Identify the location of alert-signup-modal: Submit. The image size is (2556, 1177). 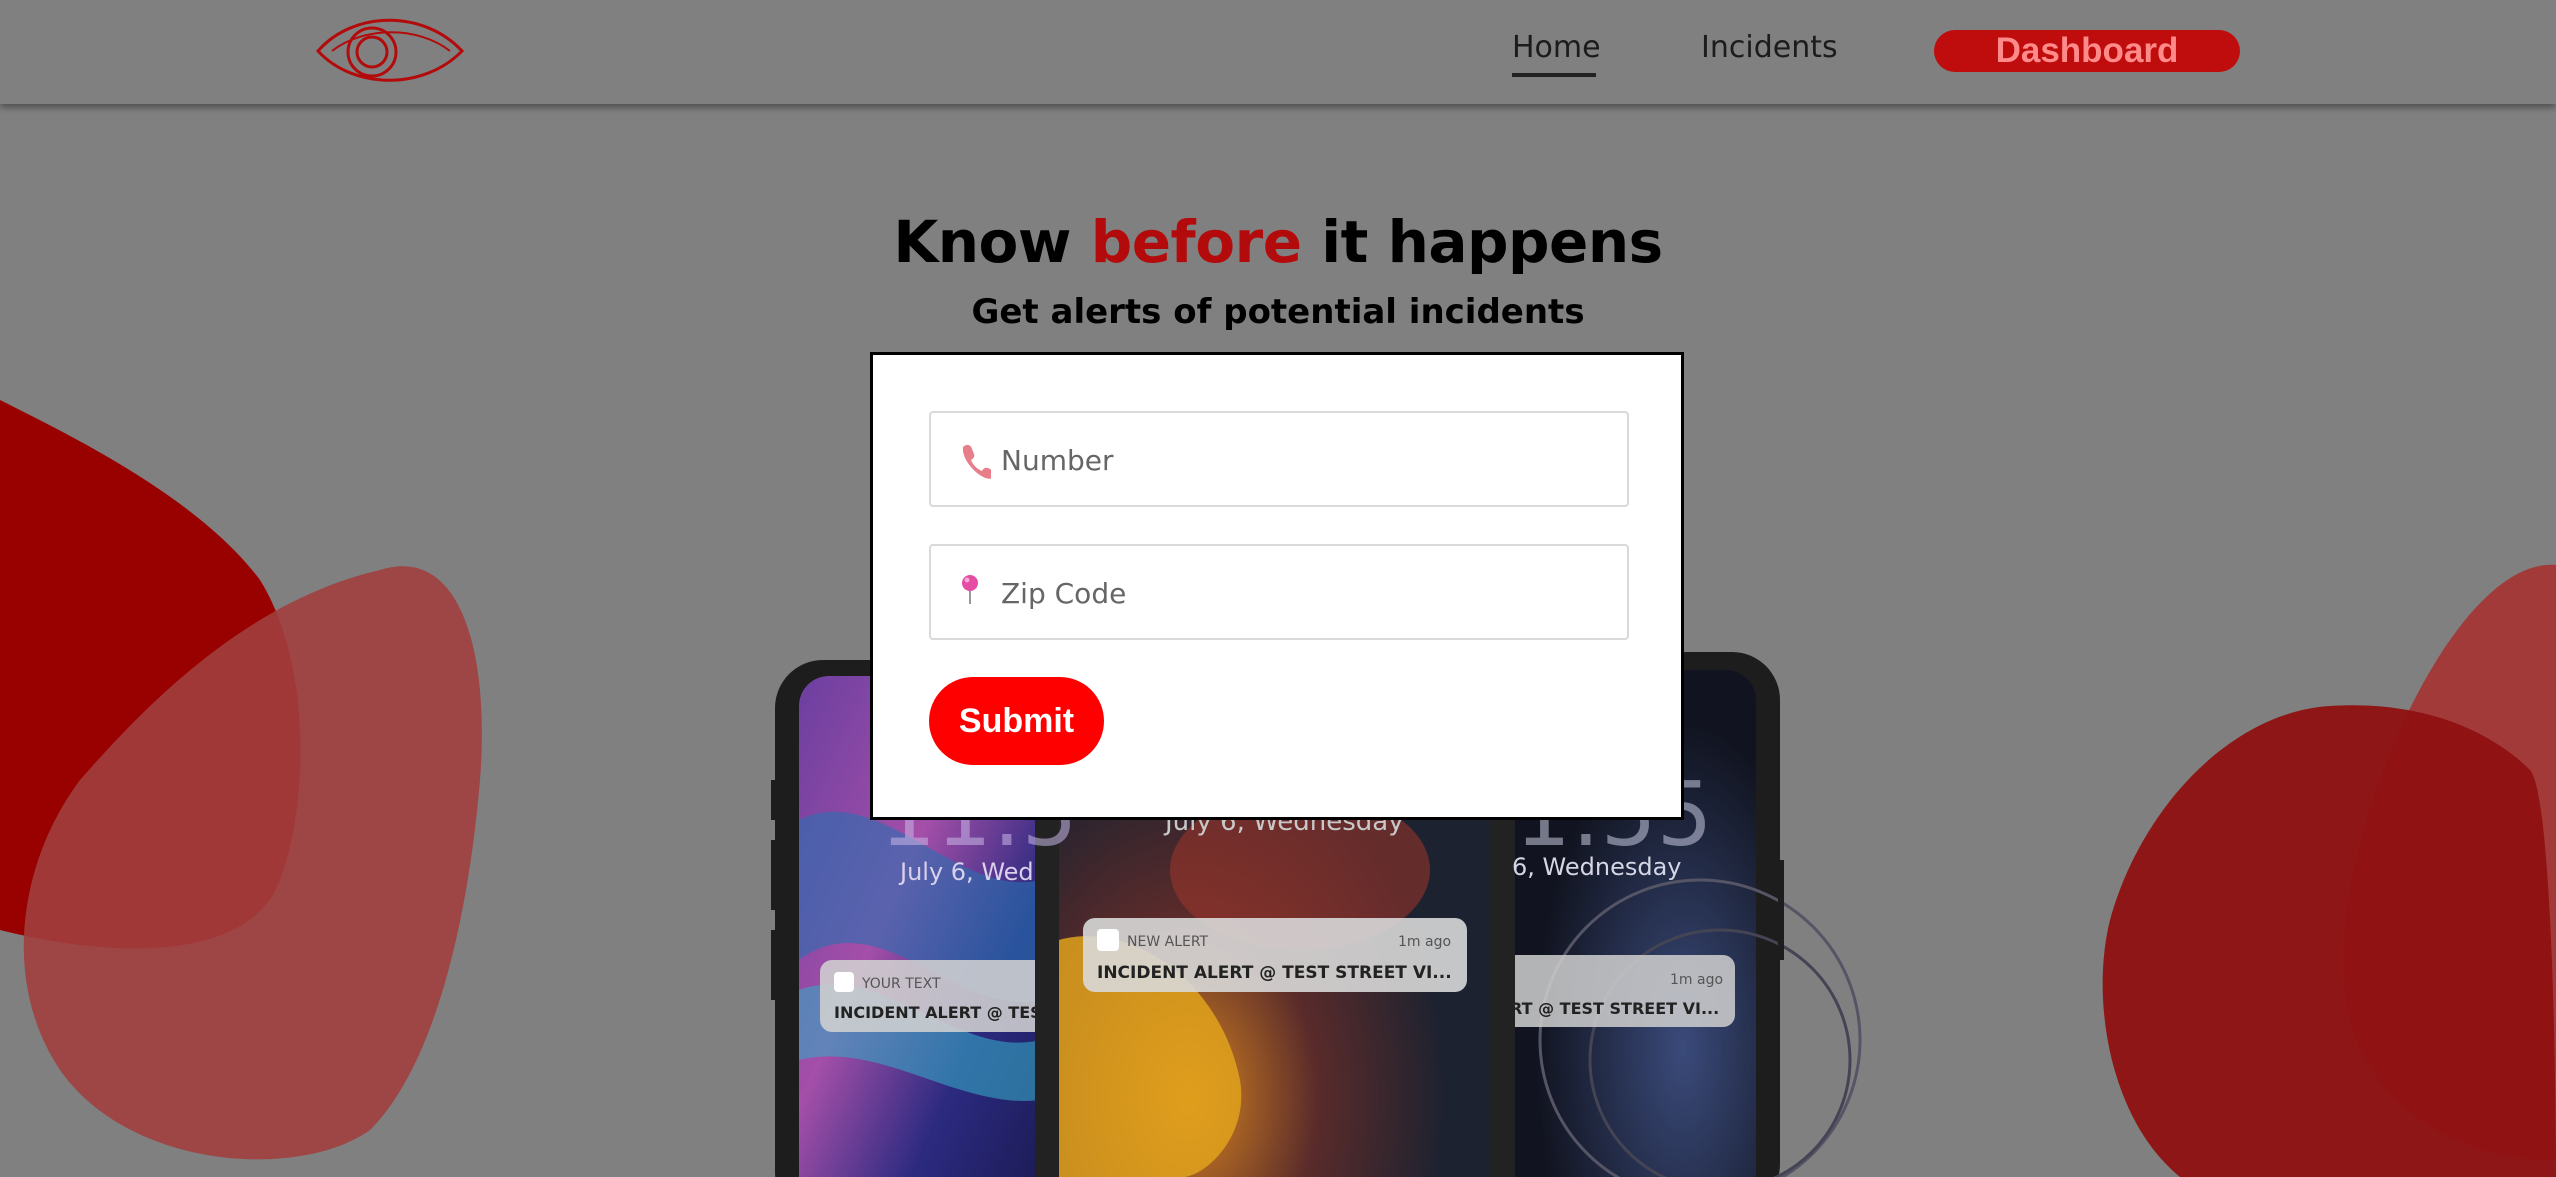
(1277, 586).